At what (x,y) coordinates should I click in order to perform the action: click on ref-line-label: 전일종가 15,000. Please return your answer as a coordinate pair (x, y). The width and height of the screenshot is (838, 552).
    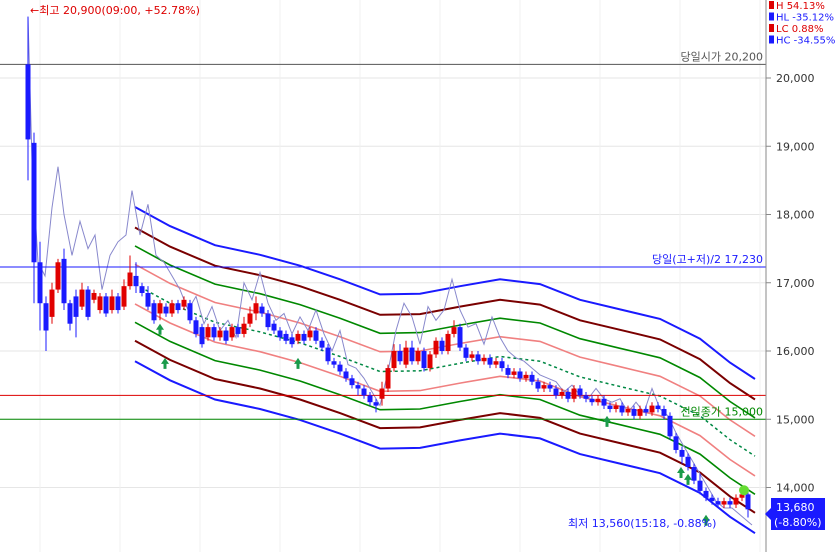
    Looking at the image, I should click on (722, 411).